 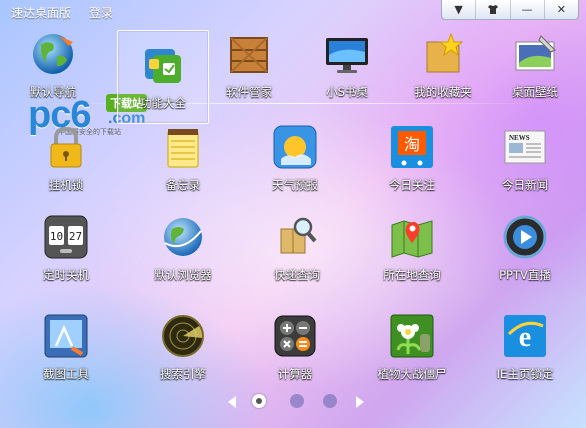 What do you see at coordinates (66, 237) in the screenshot?
I see `clock-icon: 10 27` at bounding box center [66, 237].